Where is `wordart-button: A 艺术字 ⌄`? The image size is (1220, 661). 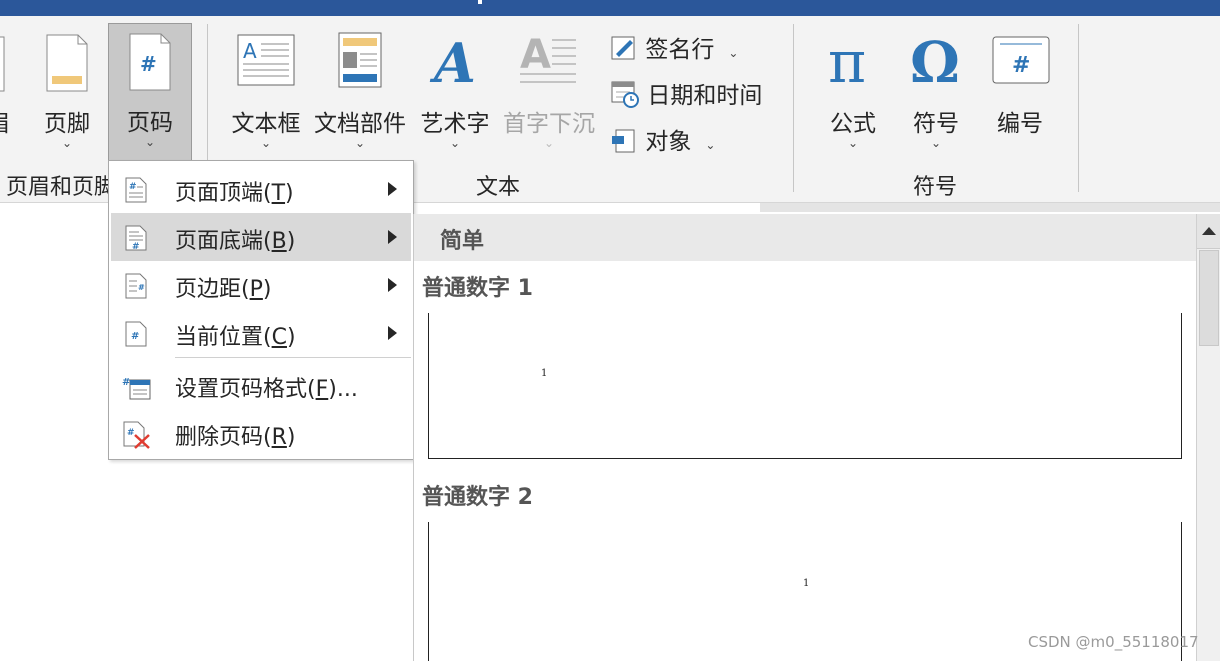
wordart-button: A 艺术字 ⌄ is located at coordinates (455, 94).